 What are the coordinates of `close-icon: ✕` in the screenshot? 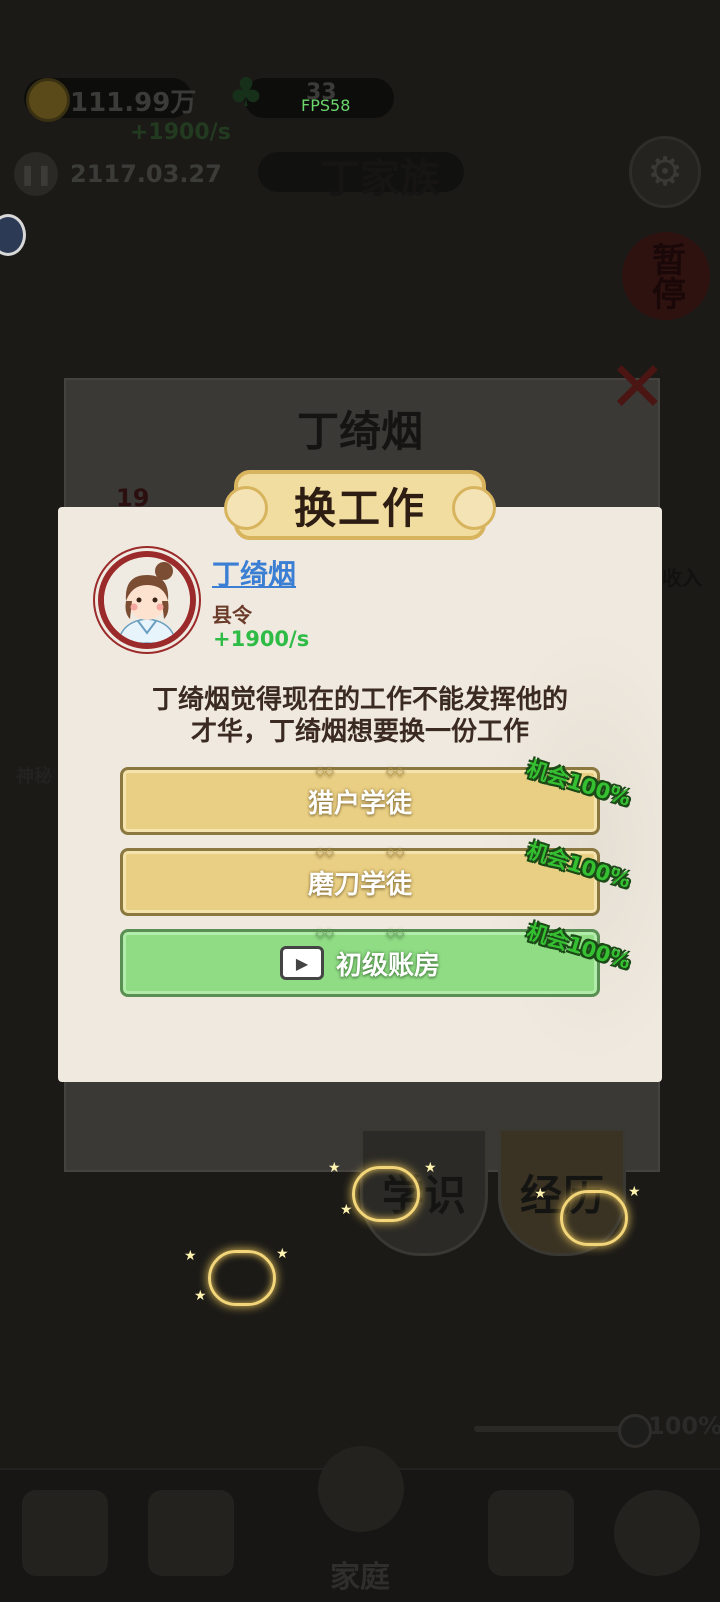 It's located at (637, 387).